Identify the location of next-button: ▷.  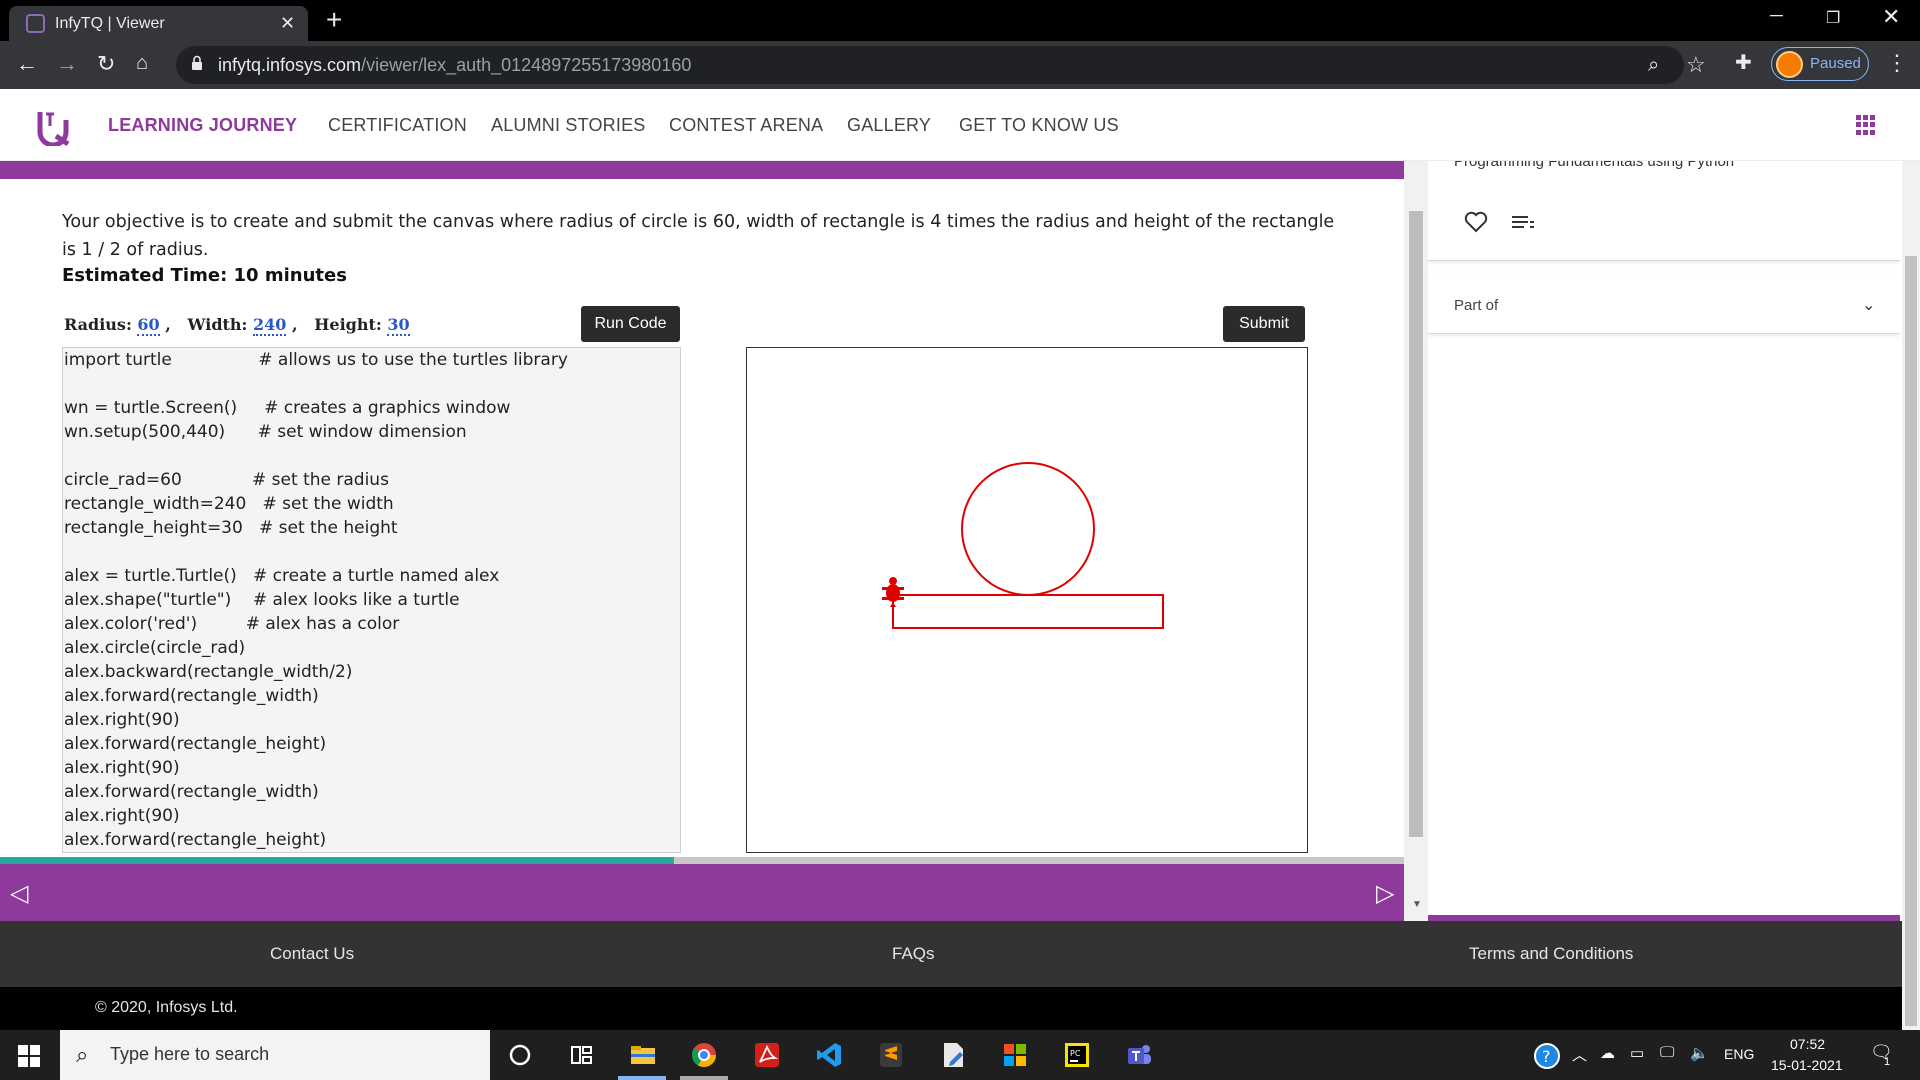
(1385, 893).